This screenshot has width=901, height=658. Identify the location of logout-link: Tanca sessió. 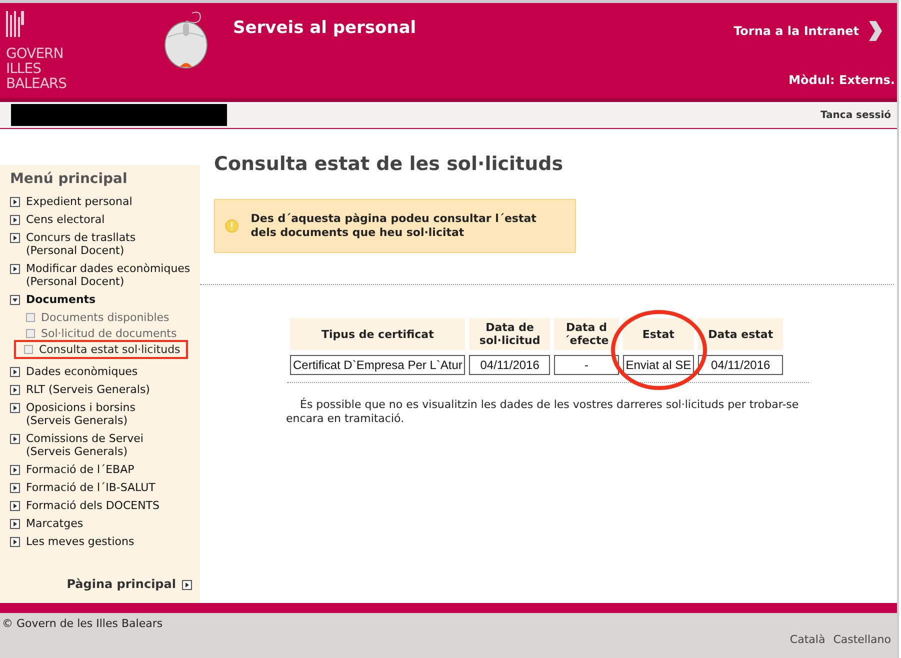
(855, 115).